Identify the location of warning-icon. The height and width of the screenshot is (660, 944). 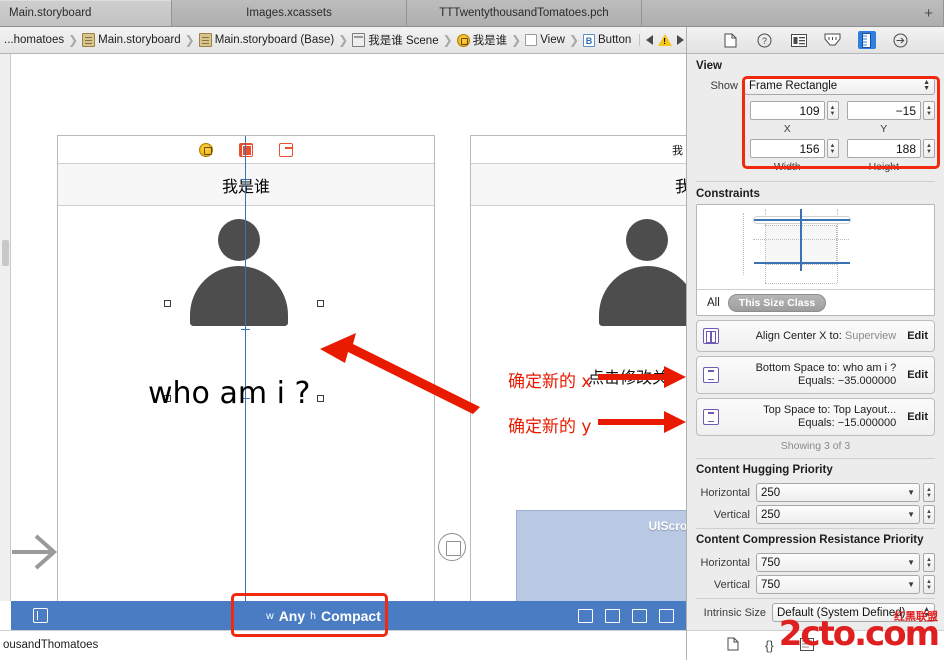
(665, 40).